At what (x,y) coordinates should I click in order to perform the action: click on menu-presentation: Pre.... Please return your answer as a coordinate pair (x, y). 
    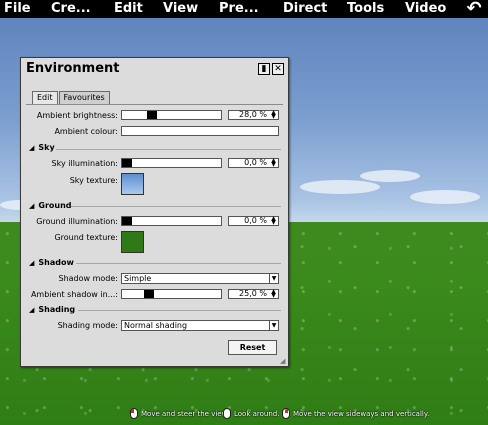
    Looking at the image, I should click on (239, 9).